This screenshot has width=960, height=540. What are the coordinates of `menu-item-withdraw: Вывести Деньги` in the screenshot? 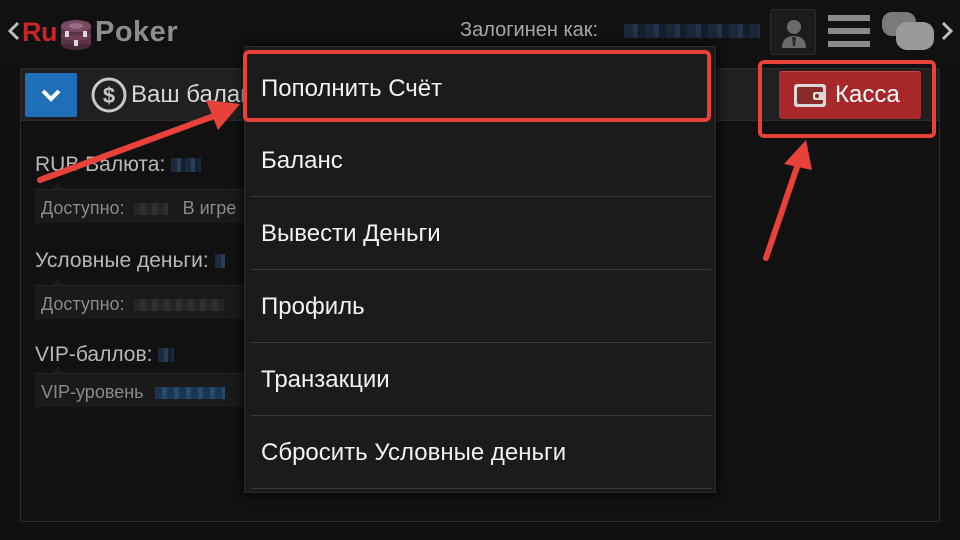 It's located at (481, 234).